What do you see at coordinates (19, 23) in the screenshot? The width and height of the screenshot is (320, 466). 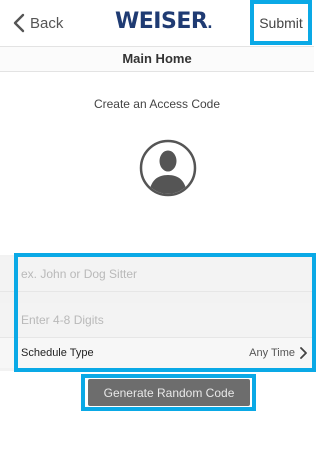 I see `chevron-left-icon` at bounding box center [19, 23].